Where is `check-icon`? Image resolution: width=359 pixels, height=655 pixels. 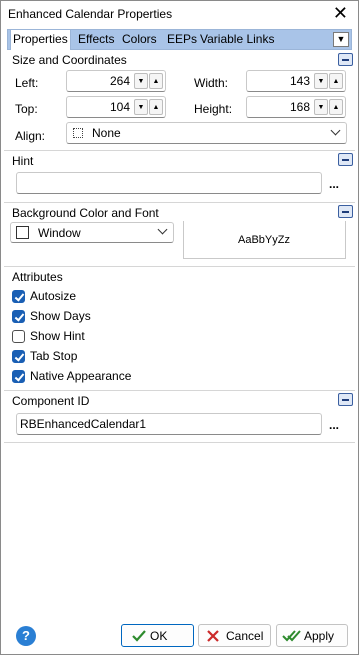 check-icon is located at coordinates (139, 636).